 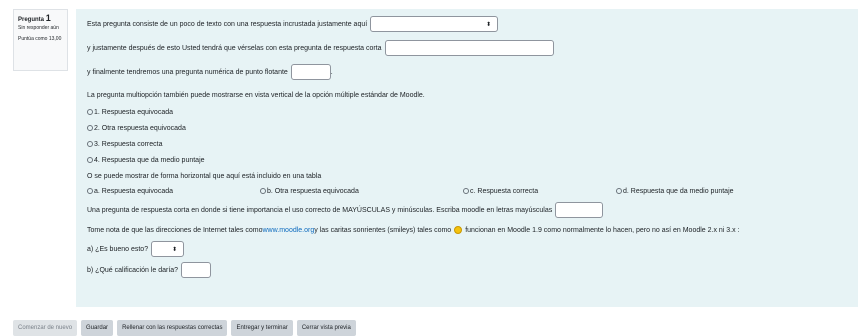 What do you see at coordinates (434, 24) in the screenshot?
I see `embedded-answer-select: ⬍` at bounding box center [434, 24].